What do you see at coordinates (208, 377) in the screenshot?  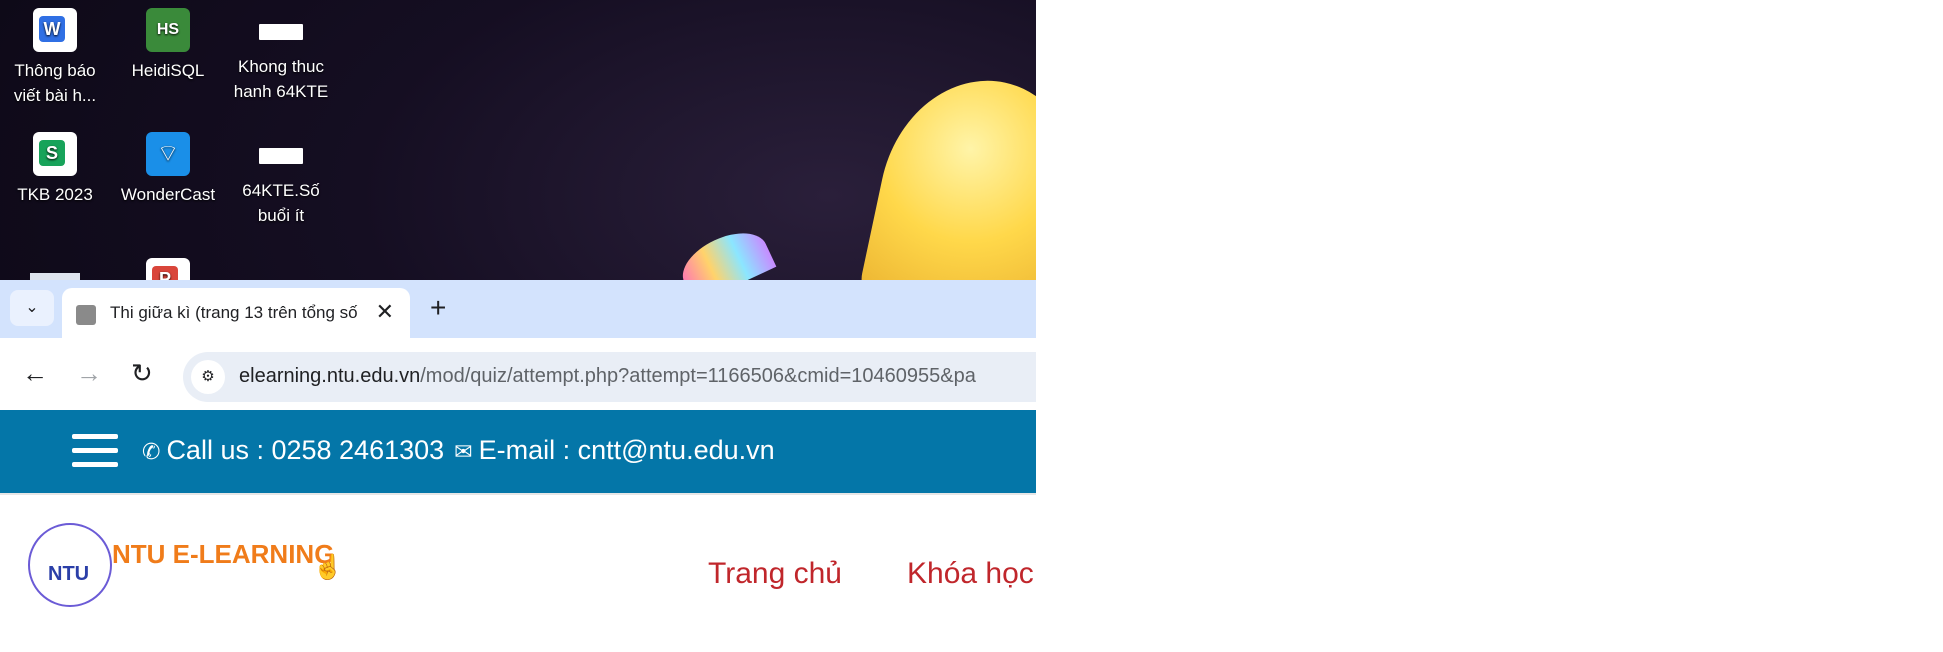 I see `site-info-icon: ⚙` at bounding box center [208, 377].